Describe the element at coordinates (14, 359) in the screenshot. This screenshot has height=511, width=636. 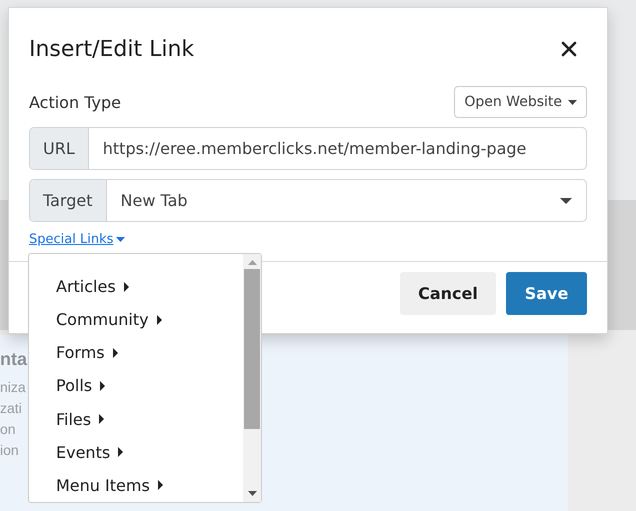
I see `background-text: nta` at that location.